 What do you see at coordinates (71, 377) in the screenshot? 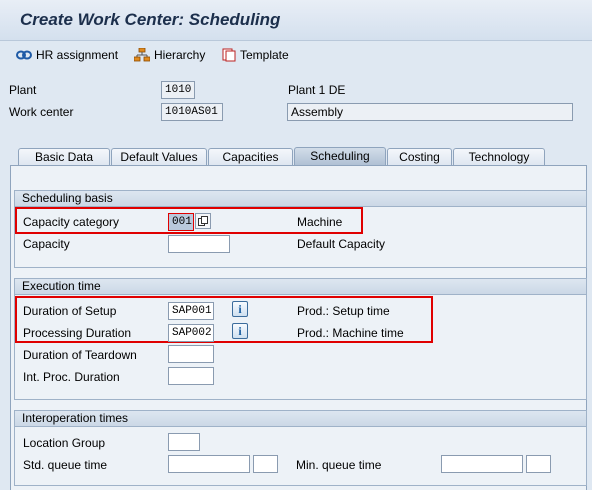
I see `int-proc-duration-label: Int. Proc. Duration` at bounding box center [71, 377].